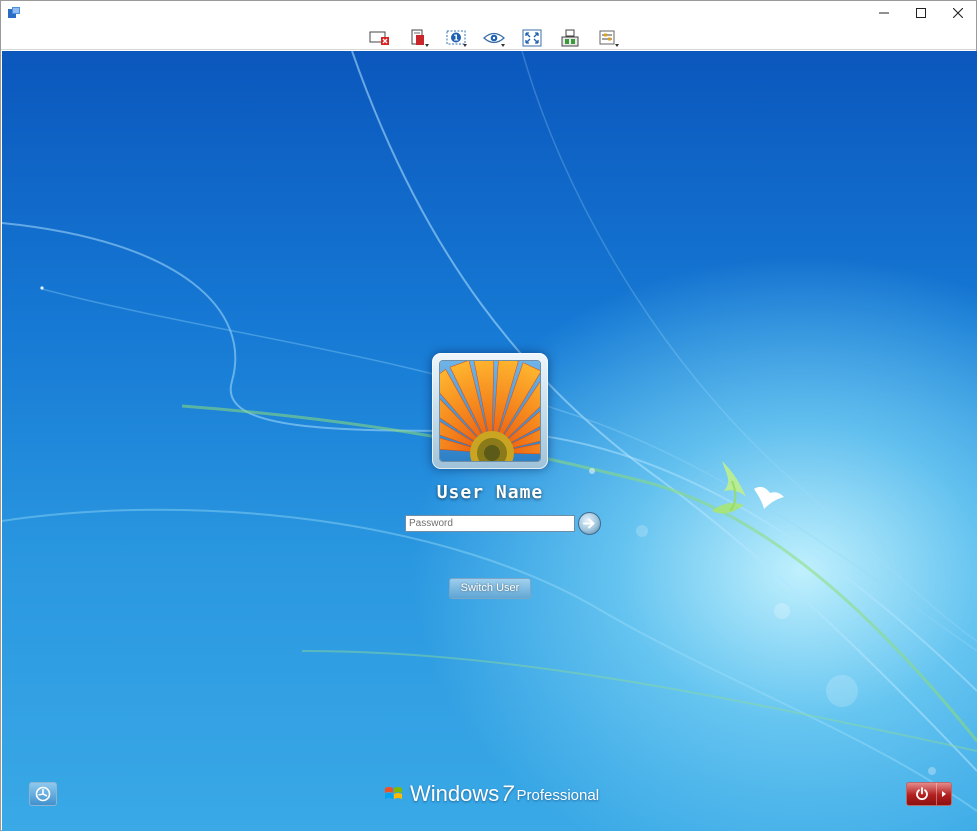  I want to click on maximize-icon, so click(920, 13).